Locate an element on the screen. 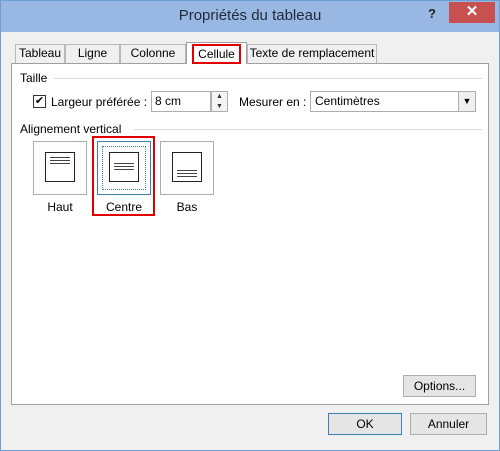 The height and width of the screenshot is (451, 500). tab-cellule: Cellule is located at coordinates (216, 53).